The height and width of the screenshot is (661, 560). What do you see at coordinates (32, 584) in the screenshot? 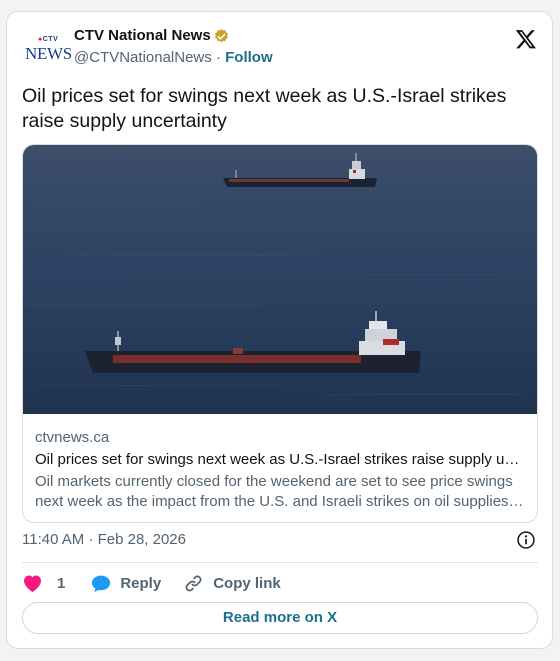
I see `heart-icon` at bounding box center [32, 584].